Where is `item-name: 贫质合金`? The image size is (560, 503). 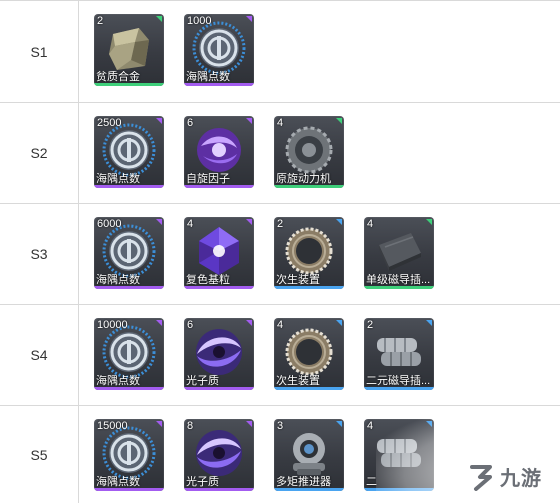
item-name: 贫质合金 is located at coordinates (118, 77).